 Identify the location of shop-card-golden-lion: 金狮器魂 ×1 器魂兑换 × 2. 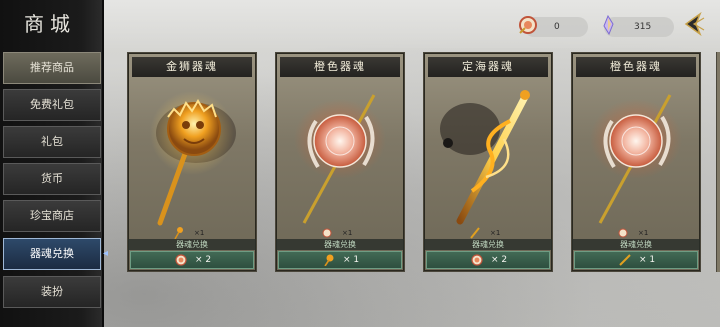
(192, 162).